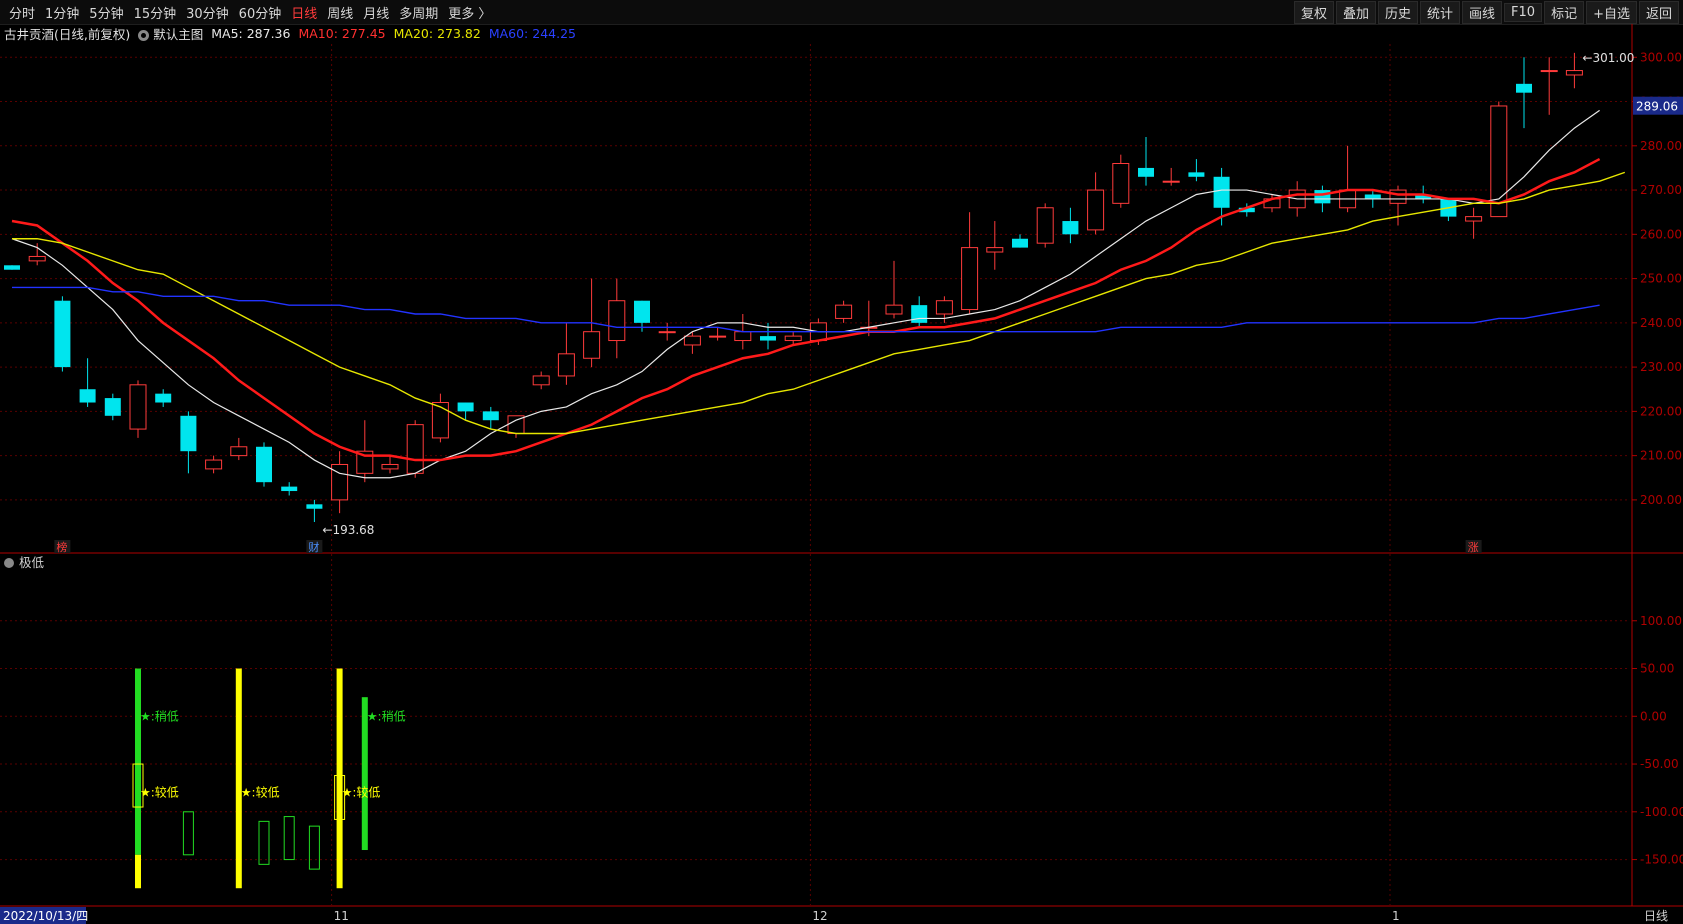 The image size is (1683, 924). What do you see at coordinates (819, 916) in the screenshot?
I see `x-tick-label: 12` at bounding box center [819, 916].